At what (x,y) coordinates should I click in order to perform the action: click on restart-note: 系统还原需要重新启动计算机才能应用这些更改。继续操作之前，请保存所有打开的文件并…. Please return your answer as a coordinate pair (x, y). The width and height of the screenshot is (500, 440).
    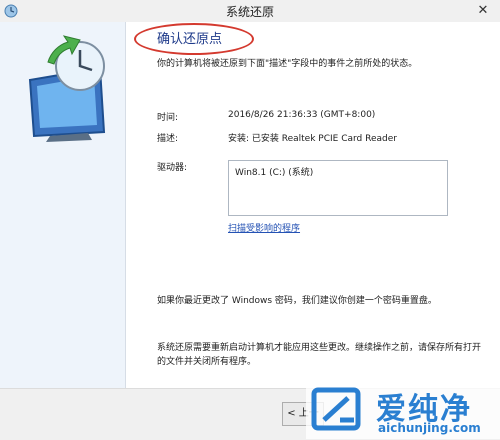
    Looking at the image, I should click on (319, 355).